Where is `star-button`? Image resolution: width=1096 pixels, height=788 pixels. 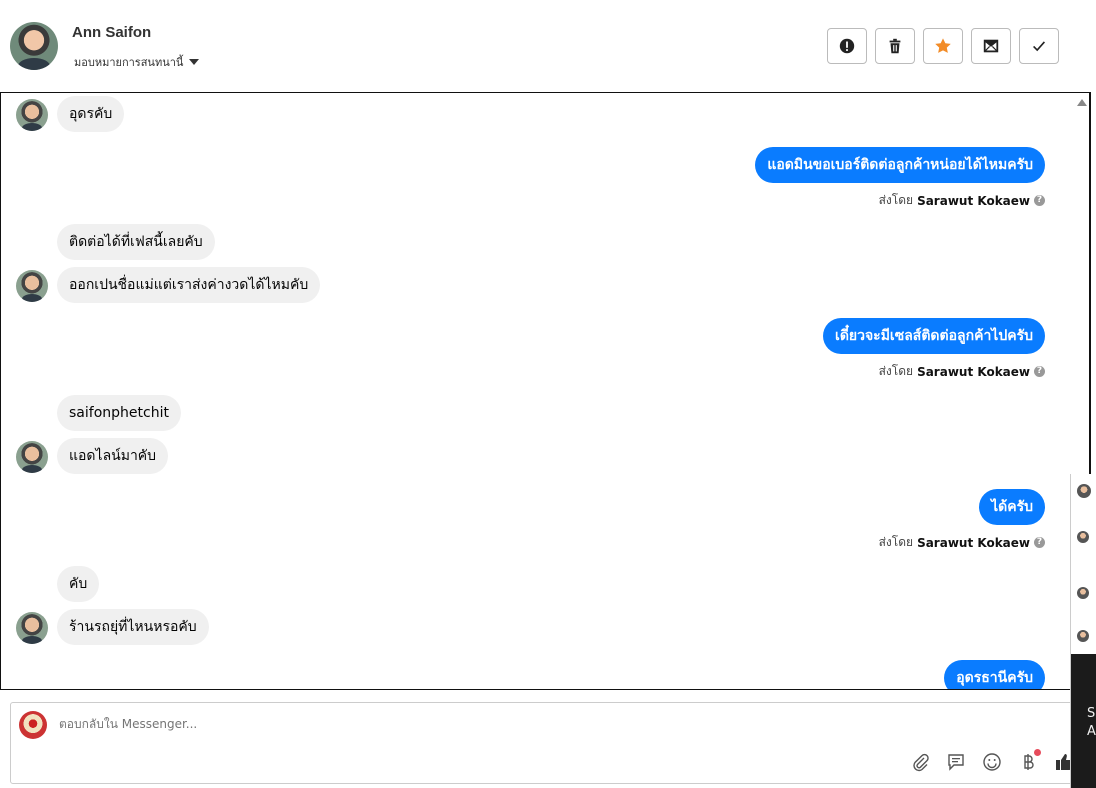 star-button is located at coordinates (943, 46).